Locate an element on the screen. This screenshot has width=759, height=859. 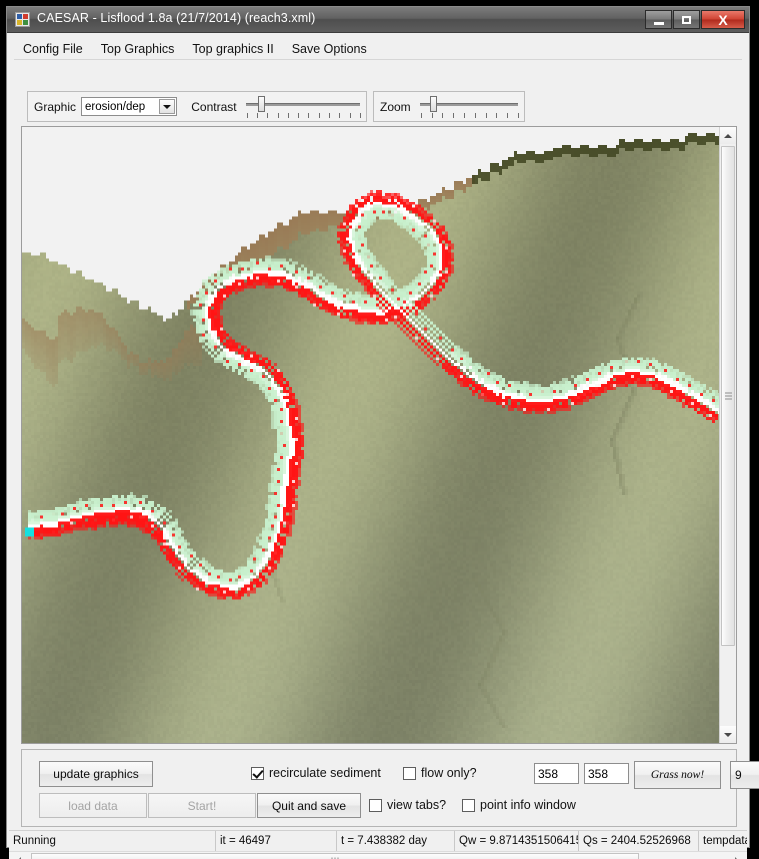
scroll-down-button is located at coordinates (728, 734).